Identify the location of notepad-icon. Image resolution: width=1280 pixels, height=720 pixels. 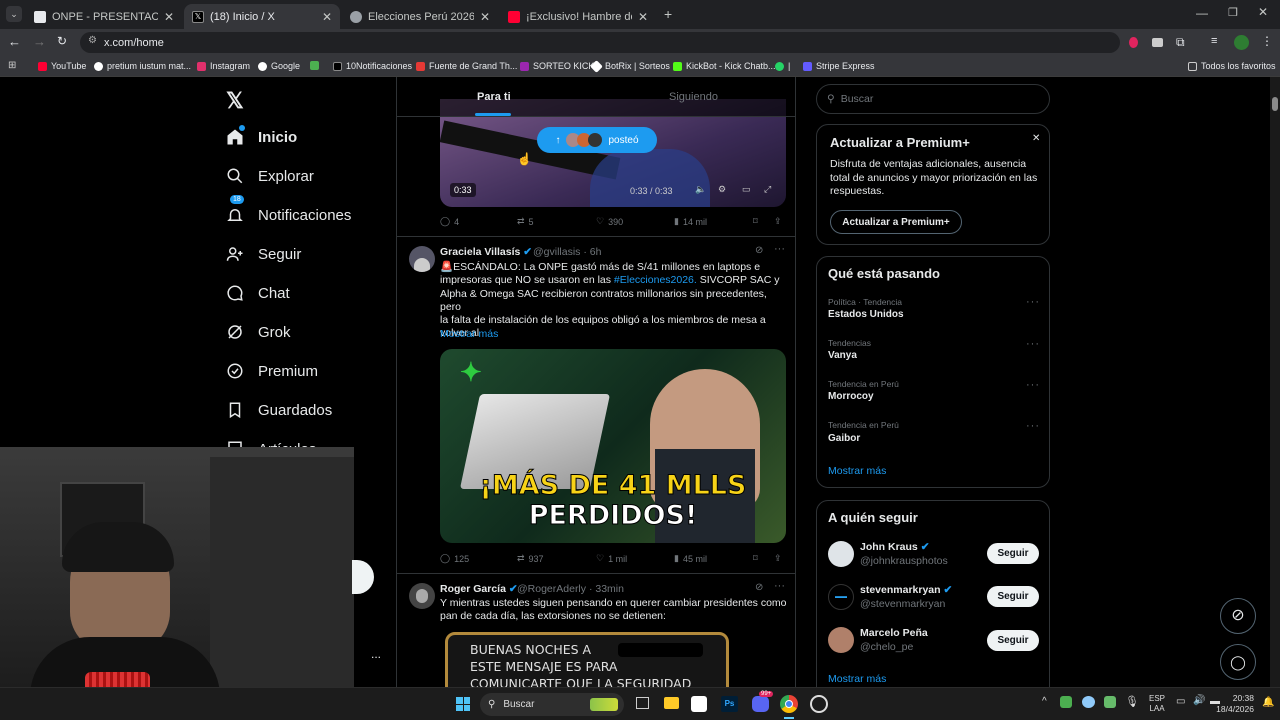
(699, 704).